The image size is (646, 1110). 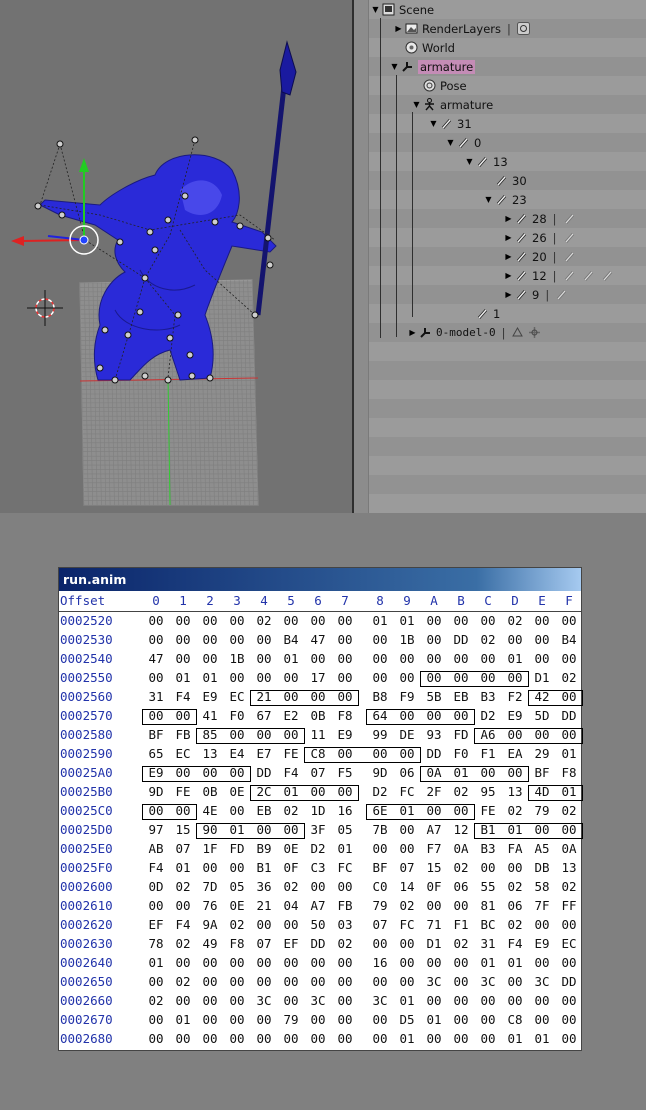 I want to click on hex-byte: DB, so click(x=542, y=867).